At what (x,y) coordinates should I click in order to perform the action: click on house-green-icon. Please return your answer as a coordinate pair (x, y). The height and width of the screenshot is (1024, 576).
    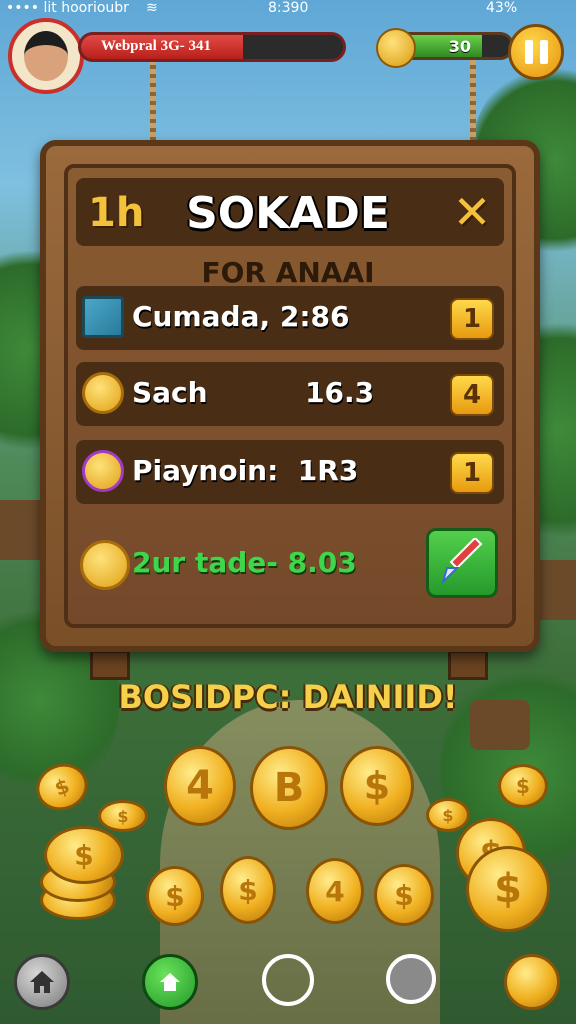
    Looking at the image, I should click on (170, 982).